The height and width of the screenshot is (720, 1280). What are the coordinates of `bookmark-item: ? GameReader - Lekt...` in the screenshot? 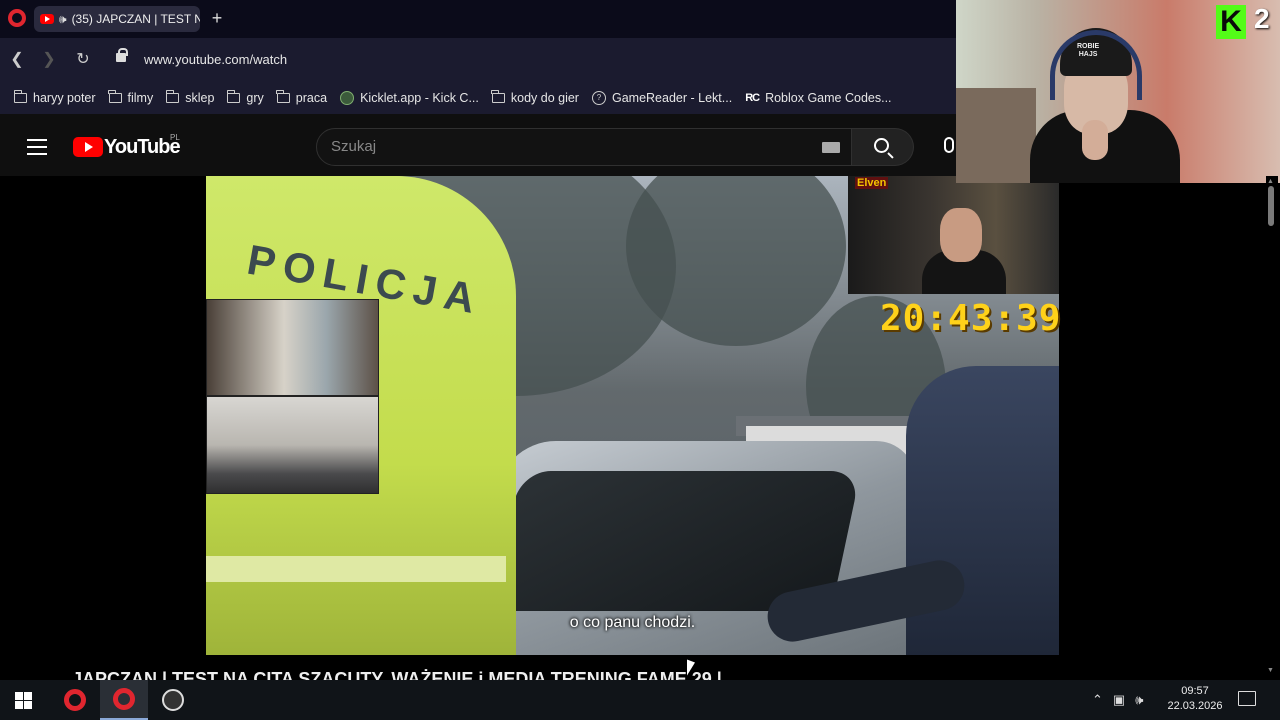 It's located at (661, 98).